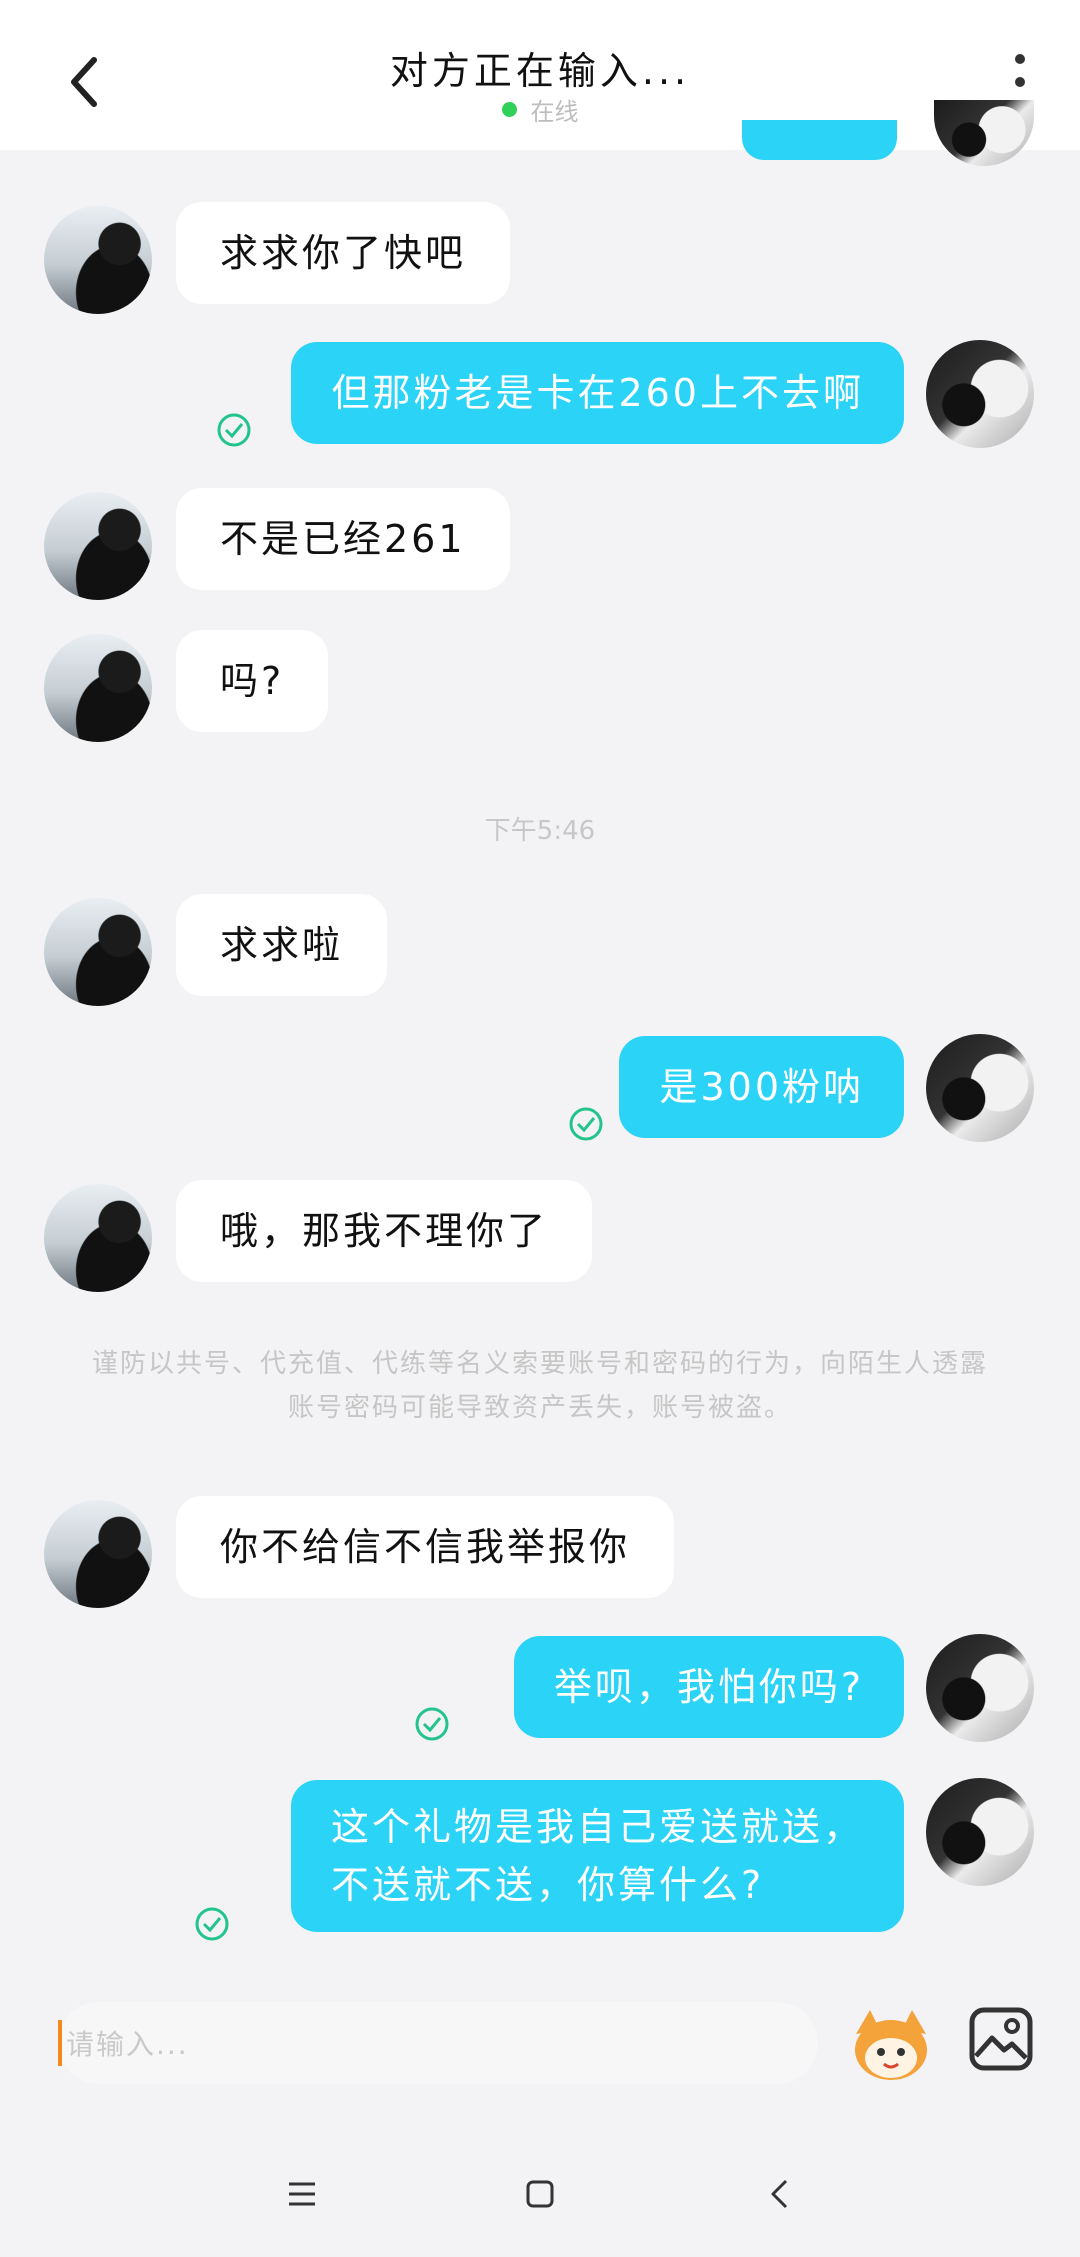  What do you see at coordinates (60, 2043) in the screenshot?
I see `text-caret` at bounding box center [60, 2043].